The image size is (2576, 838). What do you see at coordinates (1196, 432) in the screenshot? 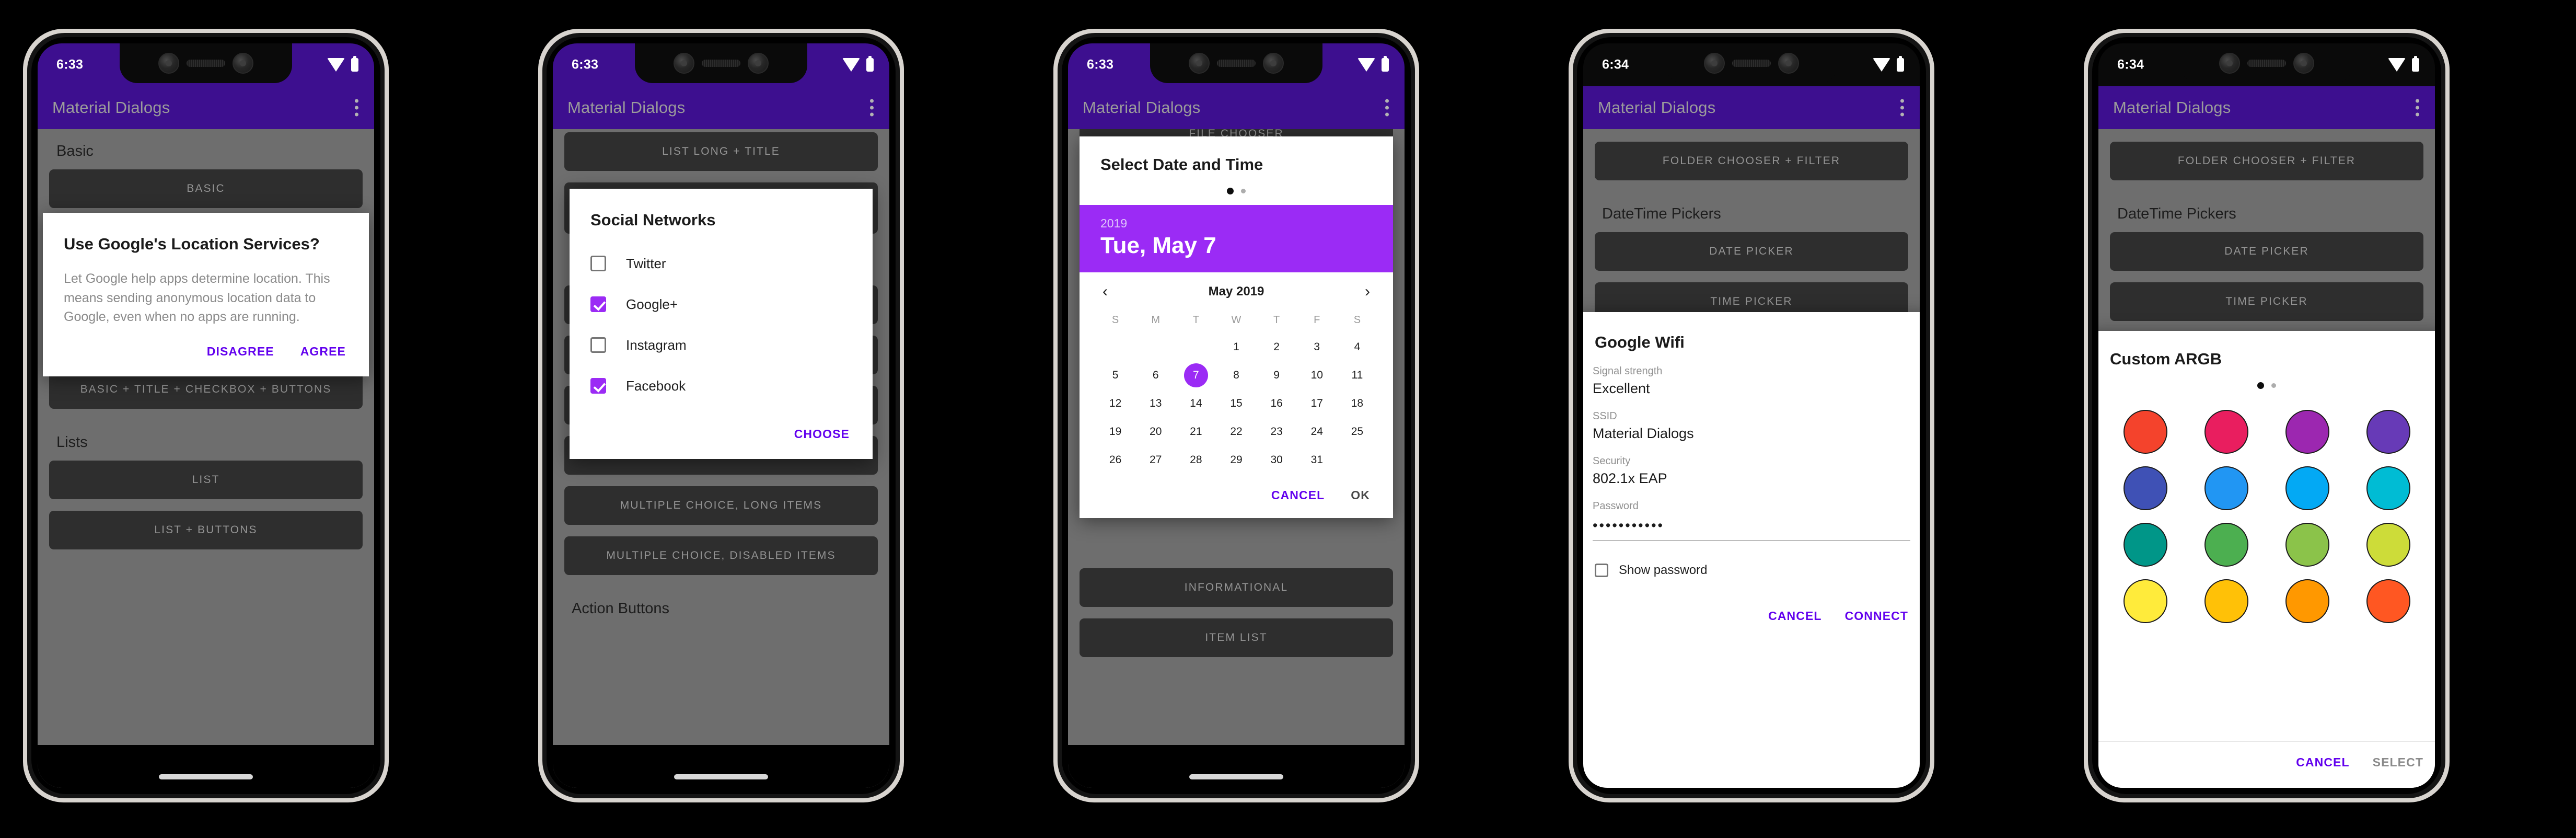
I see `calendar-day: 21` at bounding box center [1196, 432].